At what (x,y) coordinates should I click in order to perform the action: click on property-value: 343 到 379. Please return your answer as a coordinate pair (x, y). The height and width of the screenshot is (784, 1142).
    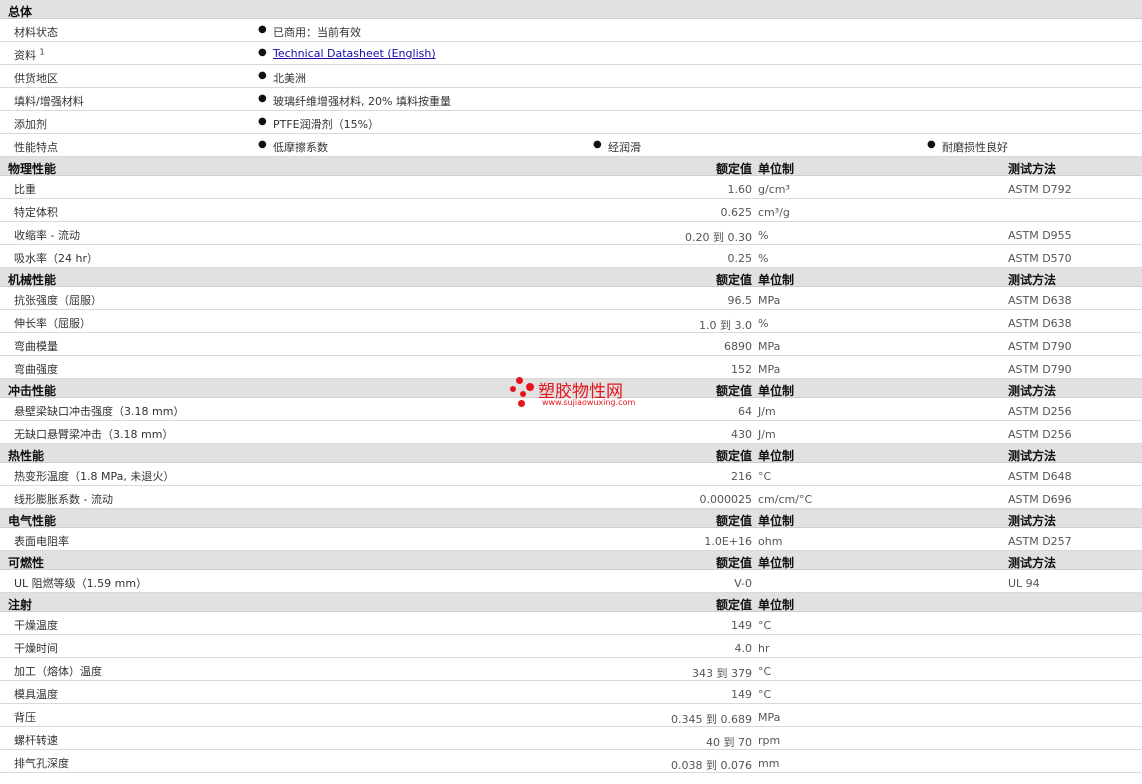
    Looking at the image, I should click on (722, 673).